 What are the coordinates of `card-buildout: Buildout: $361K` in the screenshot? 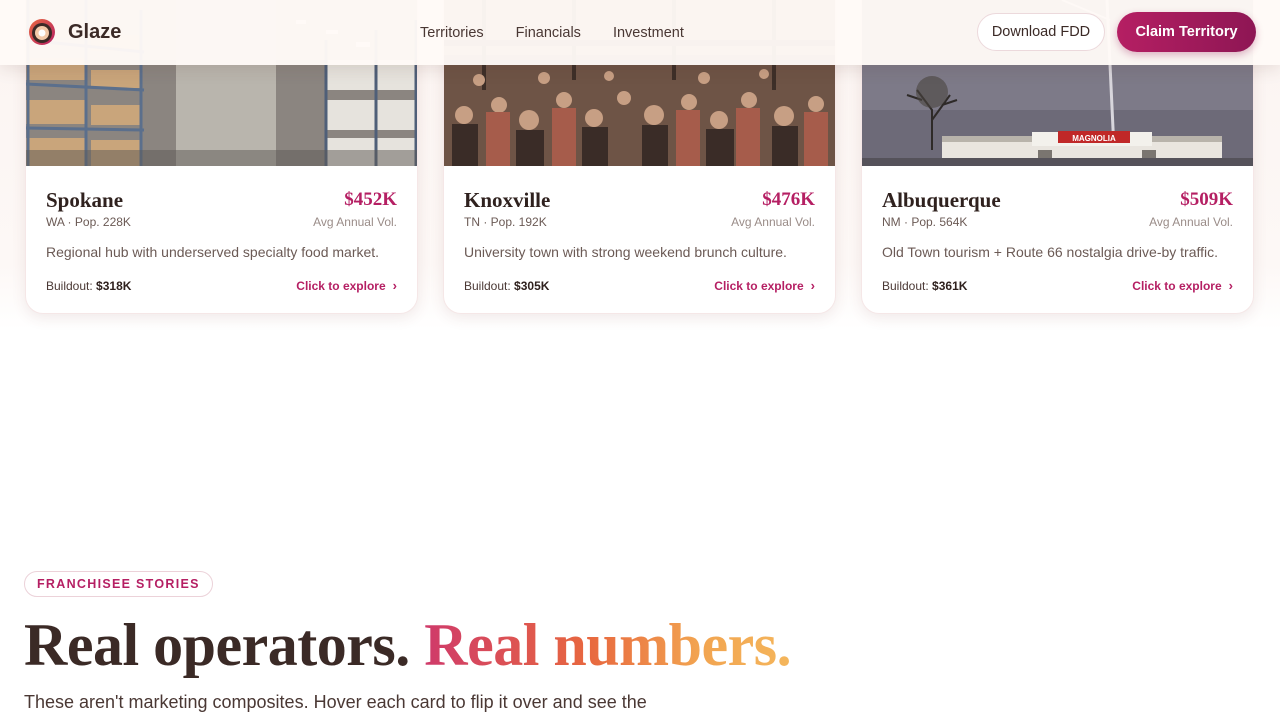 It's located at (924, 286).